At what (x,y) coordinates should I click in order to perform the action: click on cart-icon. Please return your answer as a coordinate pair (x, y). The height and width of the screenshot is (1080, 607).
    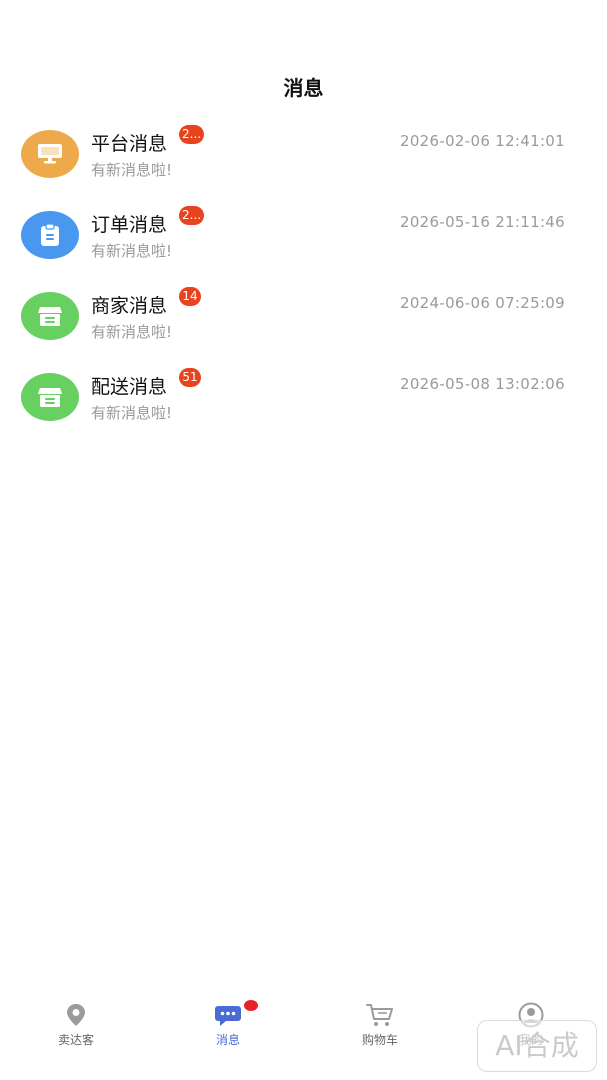
    Looking at the image, I should click on (379, 1015).